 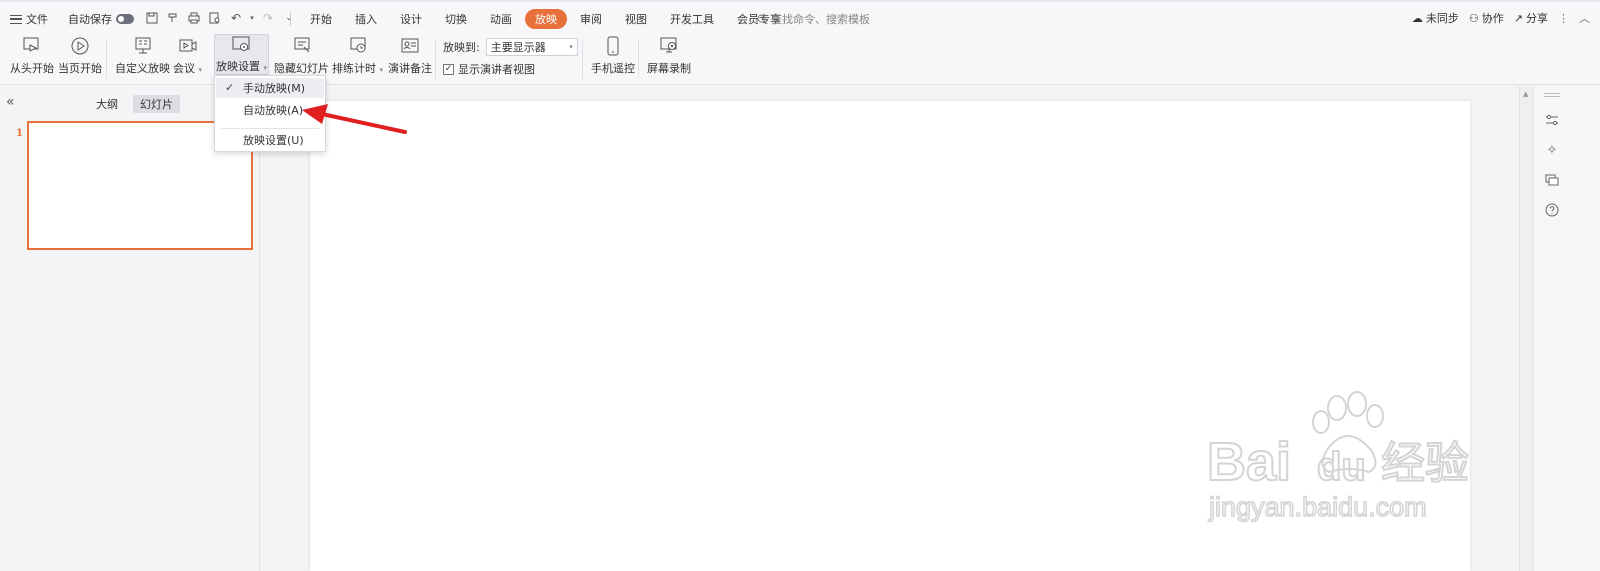 What do you see at coordinates (1552, 180) in the screenshot?
I see `slide-library-icon` at bounding box center [1552, 180].